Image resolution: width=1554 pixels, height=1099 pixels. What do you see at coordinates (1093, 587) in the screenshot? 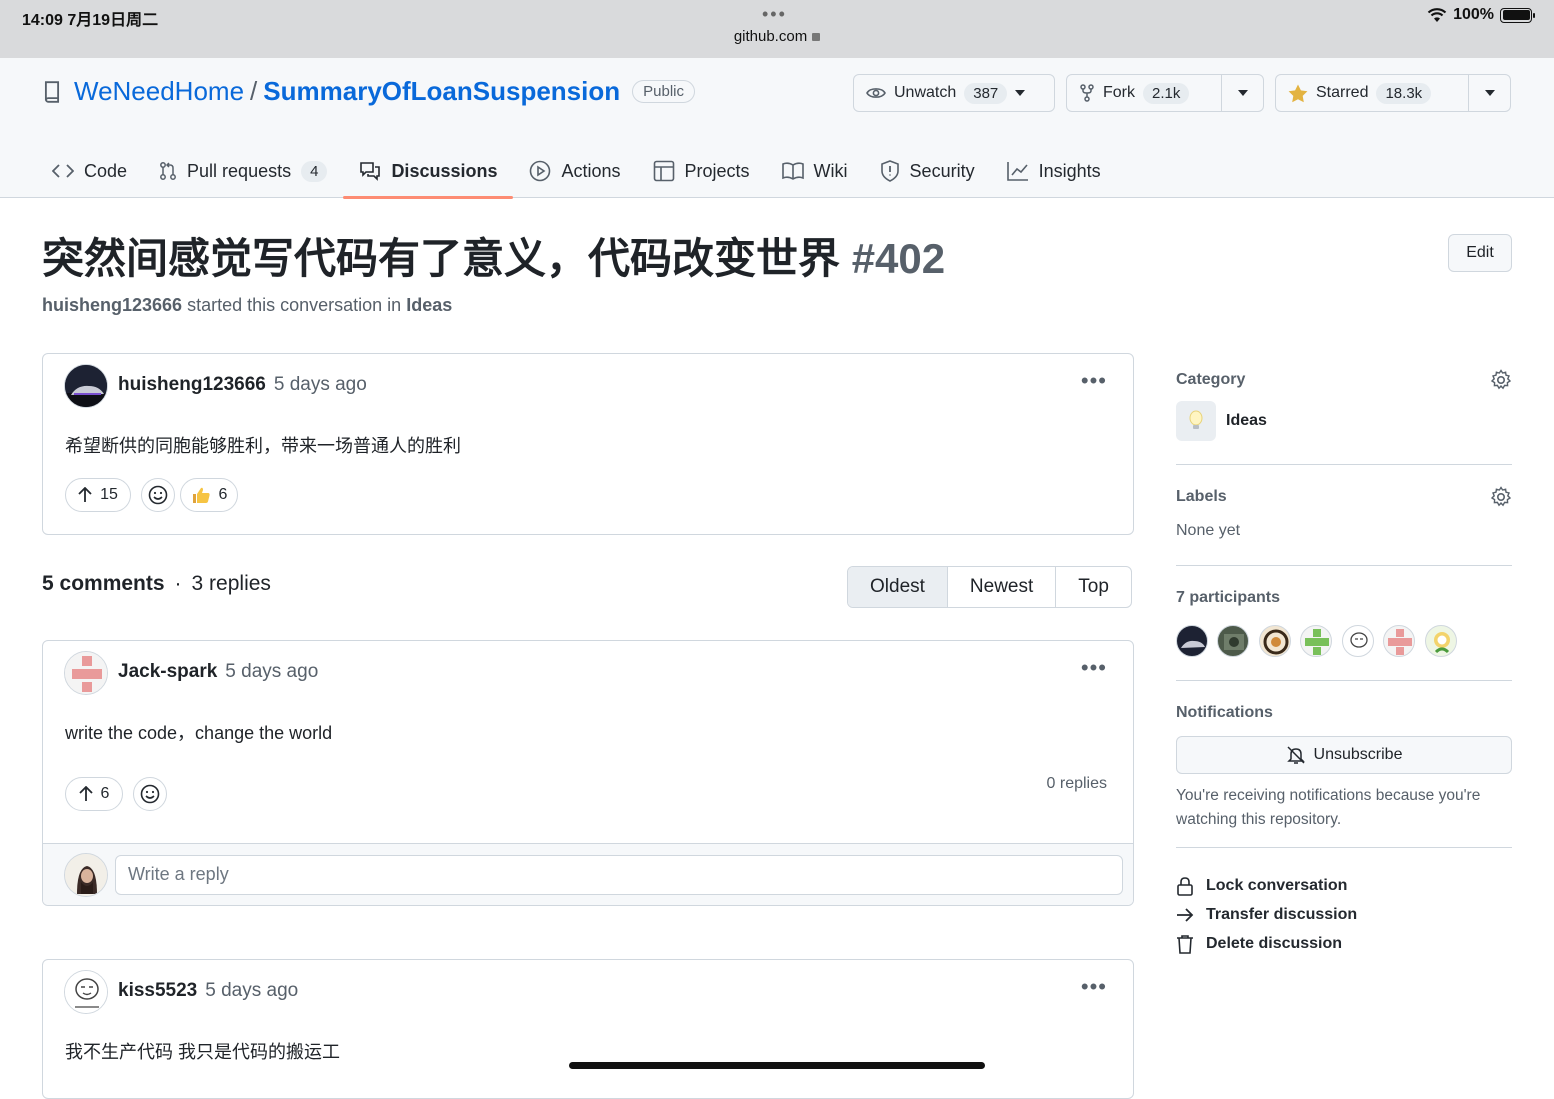
I see `sort-top-button: Top` at bounding box center [1093, 587].